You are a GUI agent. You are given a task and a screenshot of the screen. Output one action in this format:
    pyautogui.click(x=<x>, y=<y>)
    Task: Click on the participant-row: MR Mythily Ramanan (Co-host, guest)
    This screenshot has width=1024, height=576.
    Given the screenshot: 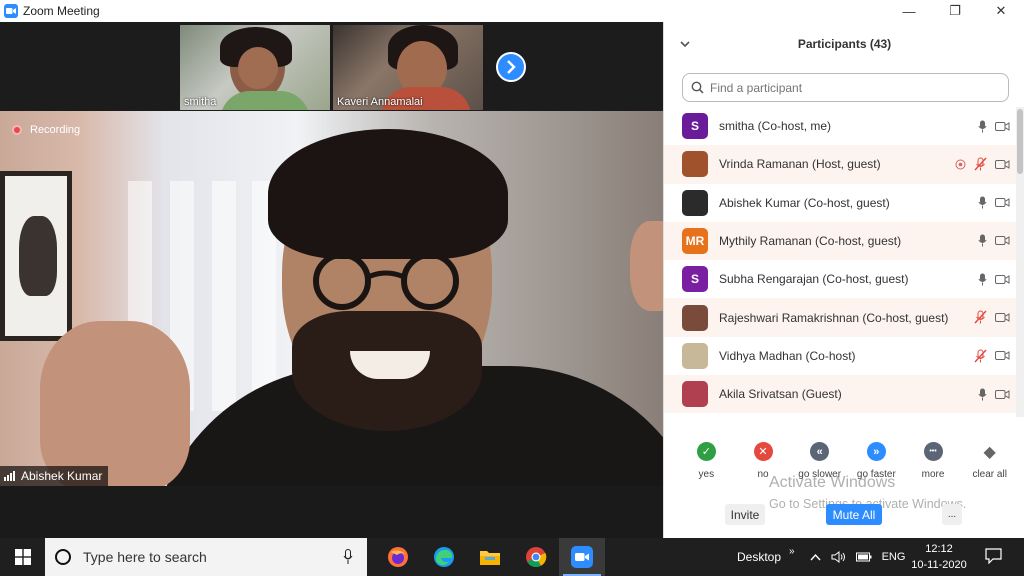 What is the action you would take?
    pyautogui.click(x=840, y=241)
    